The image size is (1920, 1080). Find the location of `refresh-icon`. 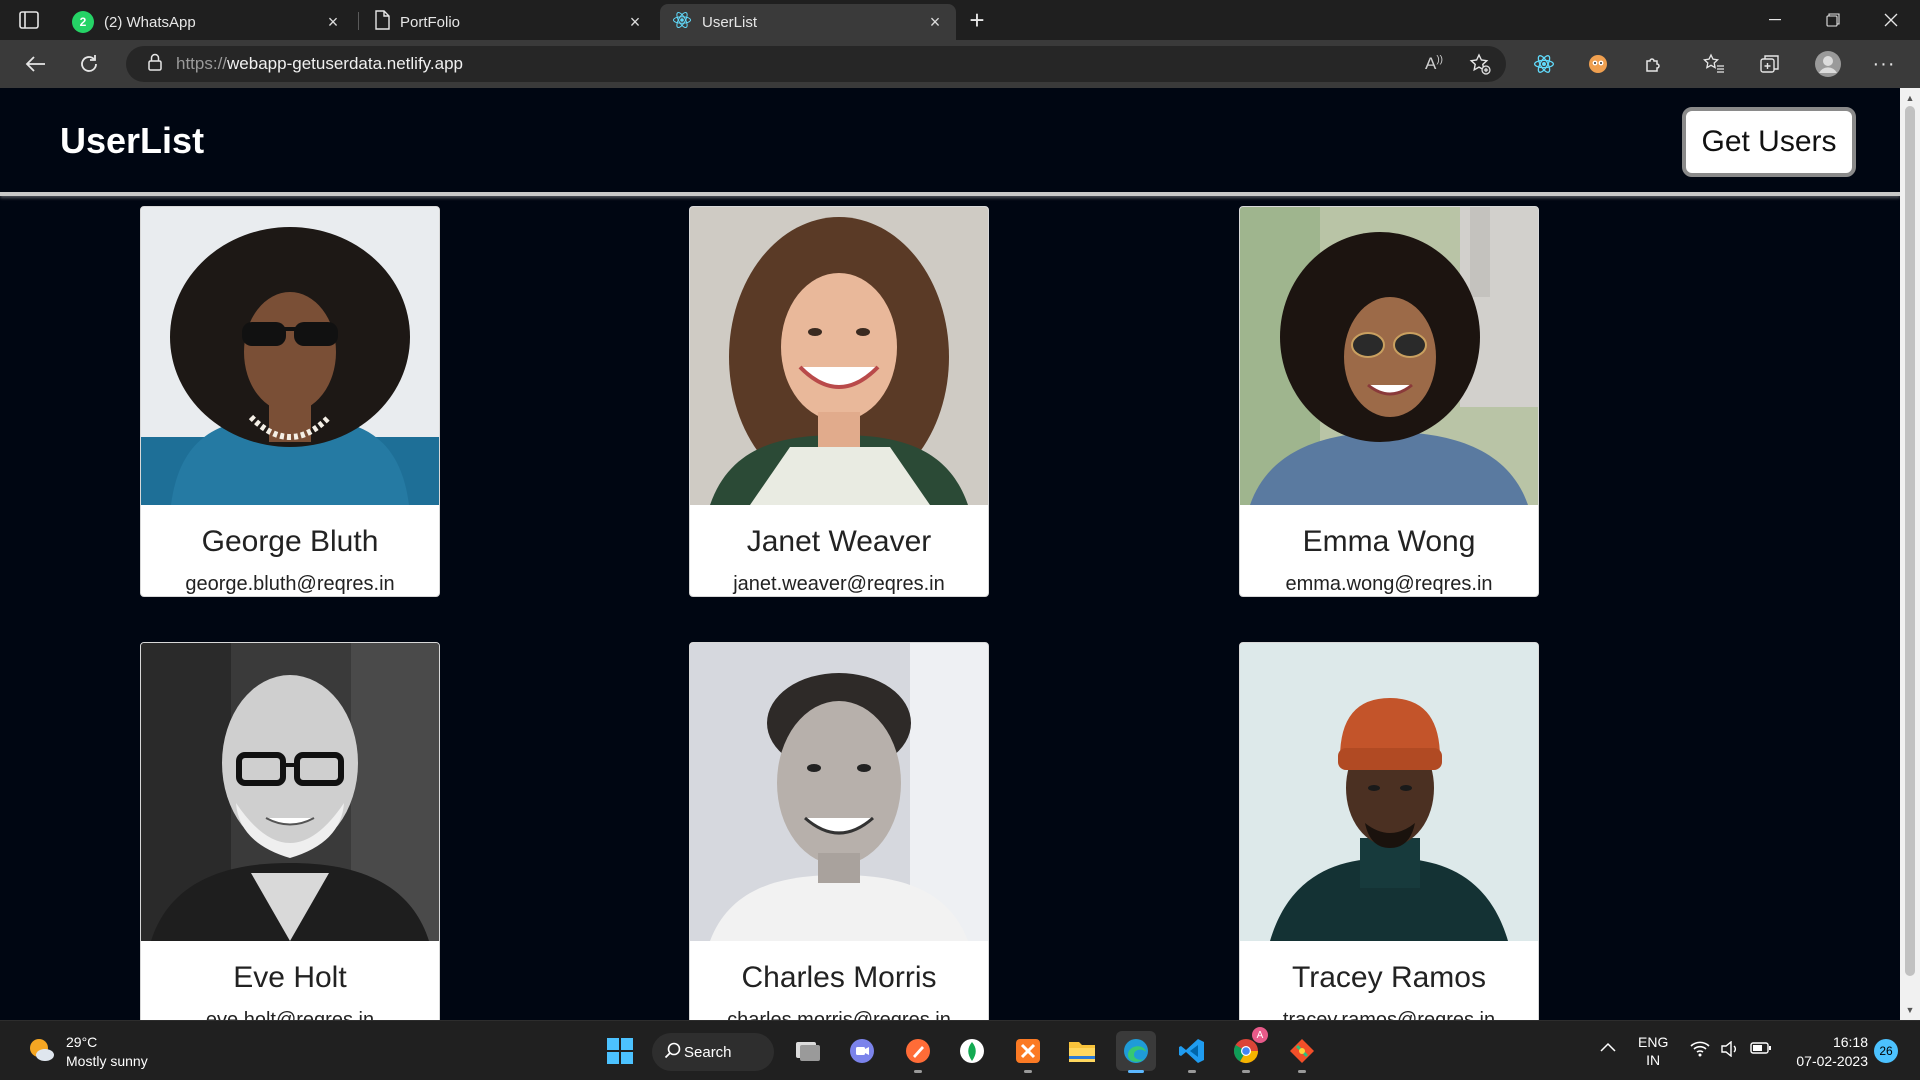

refresh-icon is located at coordinates (89, 64).